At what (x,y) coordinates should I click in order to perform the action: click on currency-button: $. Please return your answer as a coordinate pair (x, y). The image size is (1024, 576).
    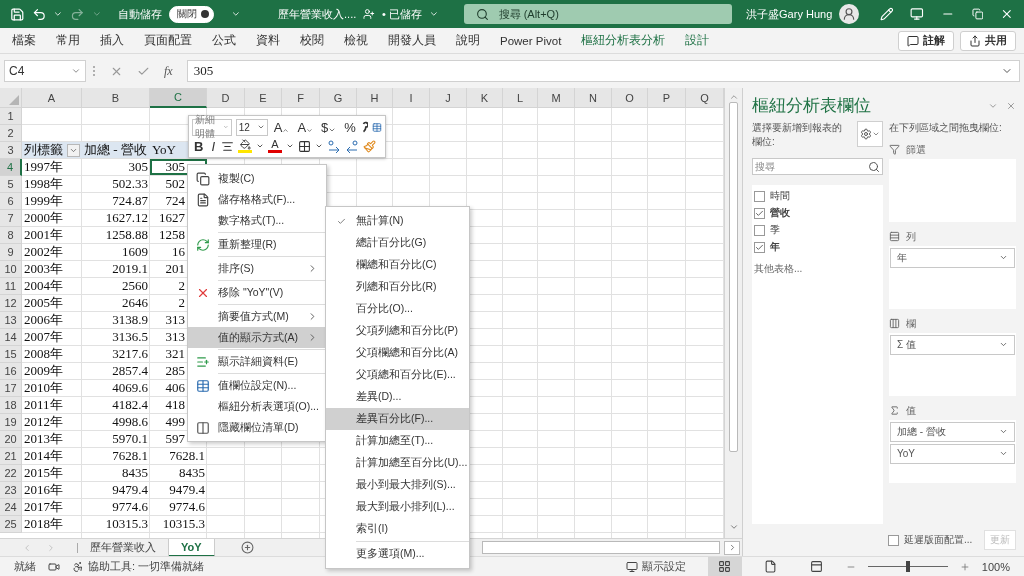
    Looking at the image, I should click on (329, 127).